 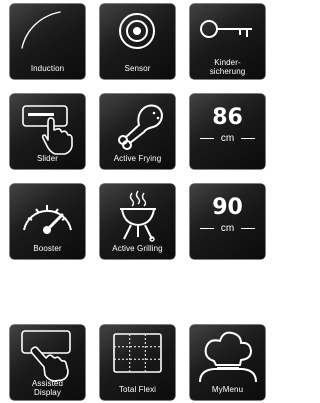 I want to click on feature-tile-assisted-display: Assisted Display, so click(x=47, y=362).